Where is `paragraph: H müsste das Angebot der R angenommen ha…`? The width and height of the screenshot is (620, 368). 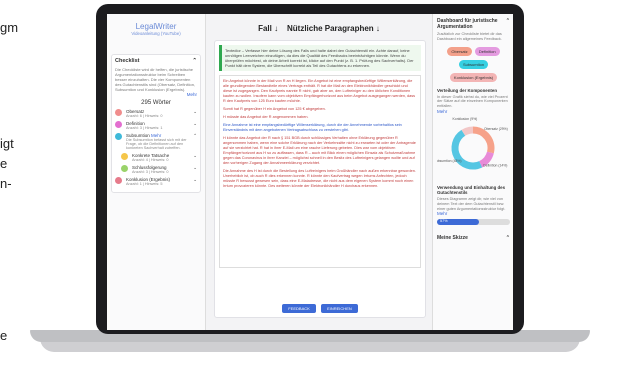
paragraph: H müsste das Angebot der R angenommen ha… is located at coordinates (266, 117).